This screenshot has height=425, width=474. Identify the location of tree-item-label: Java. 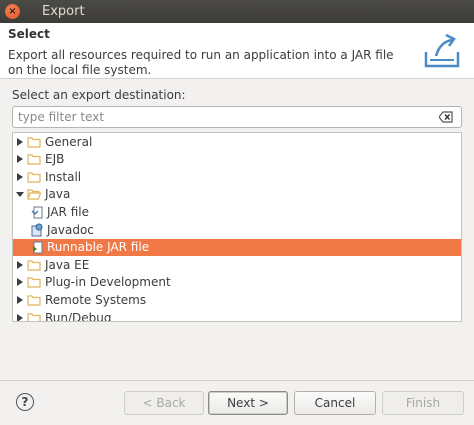
(58, 194).